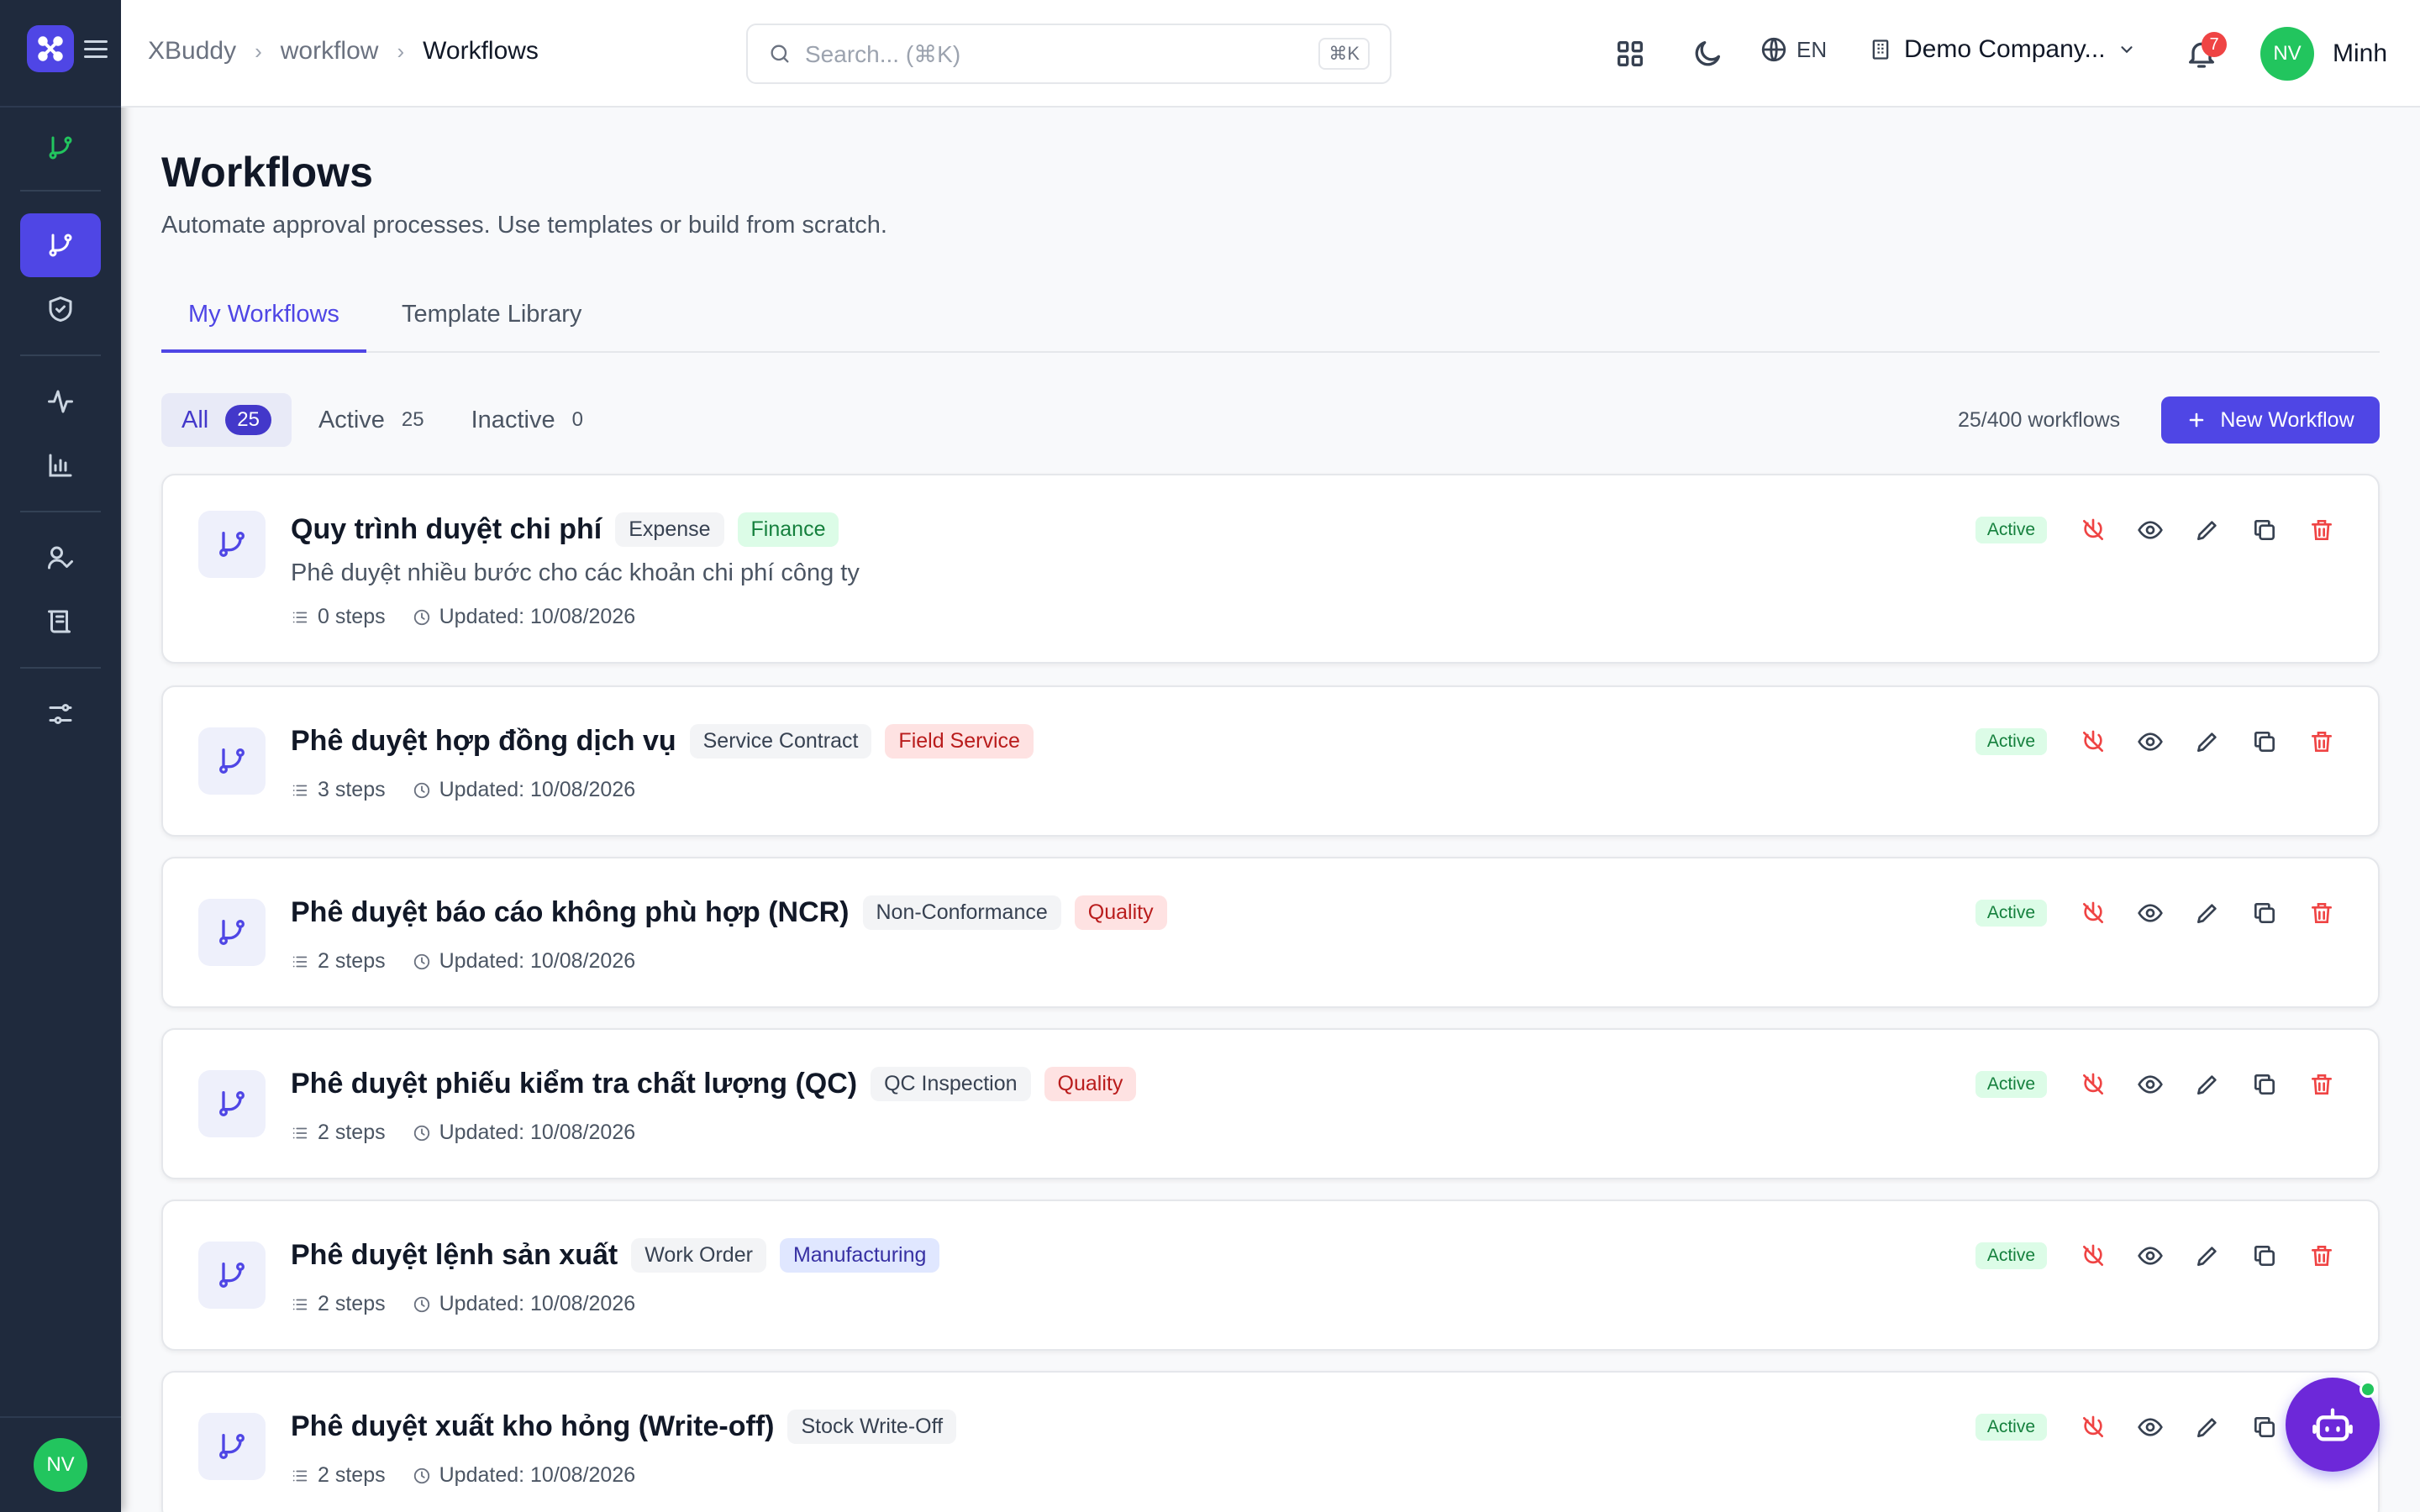  What do you see at coordinates (570, 912) in the screenshot?
I see `workflow-title: Phê duyệt báo cáo không phù hợp (NCR)` at bounding box center [570, 912].